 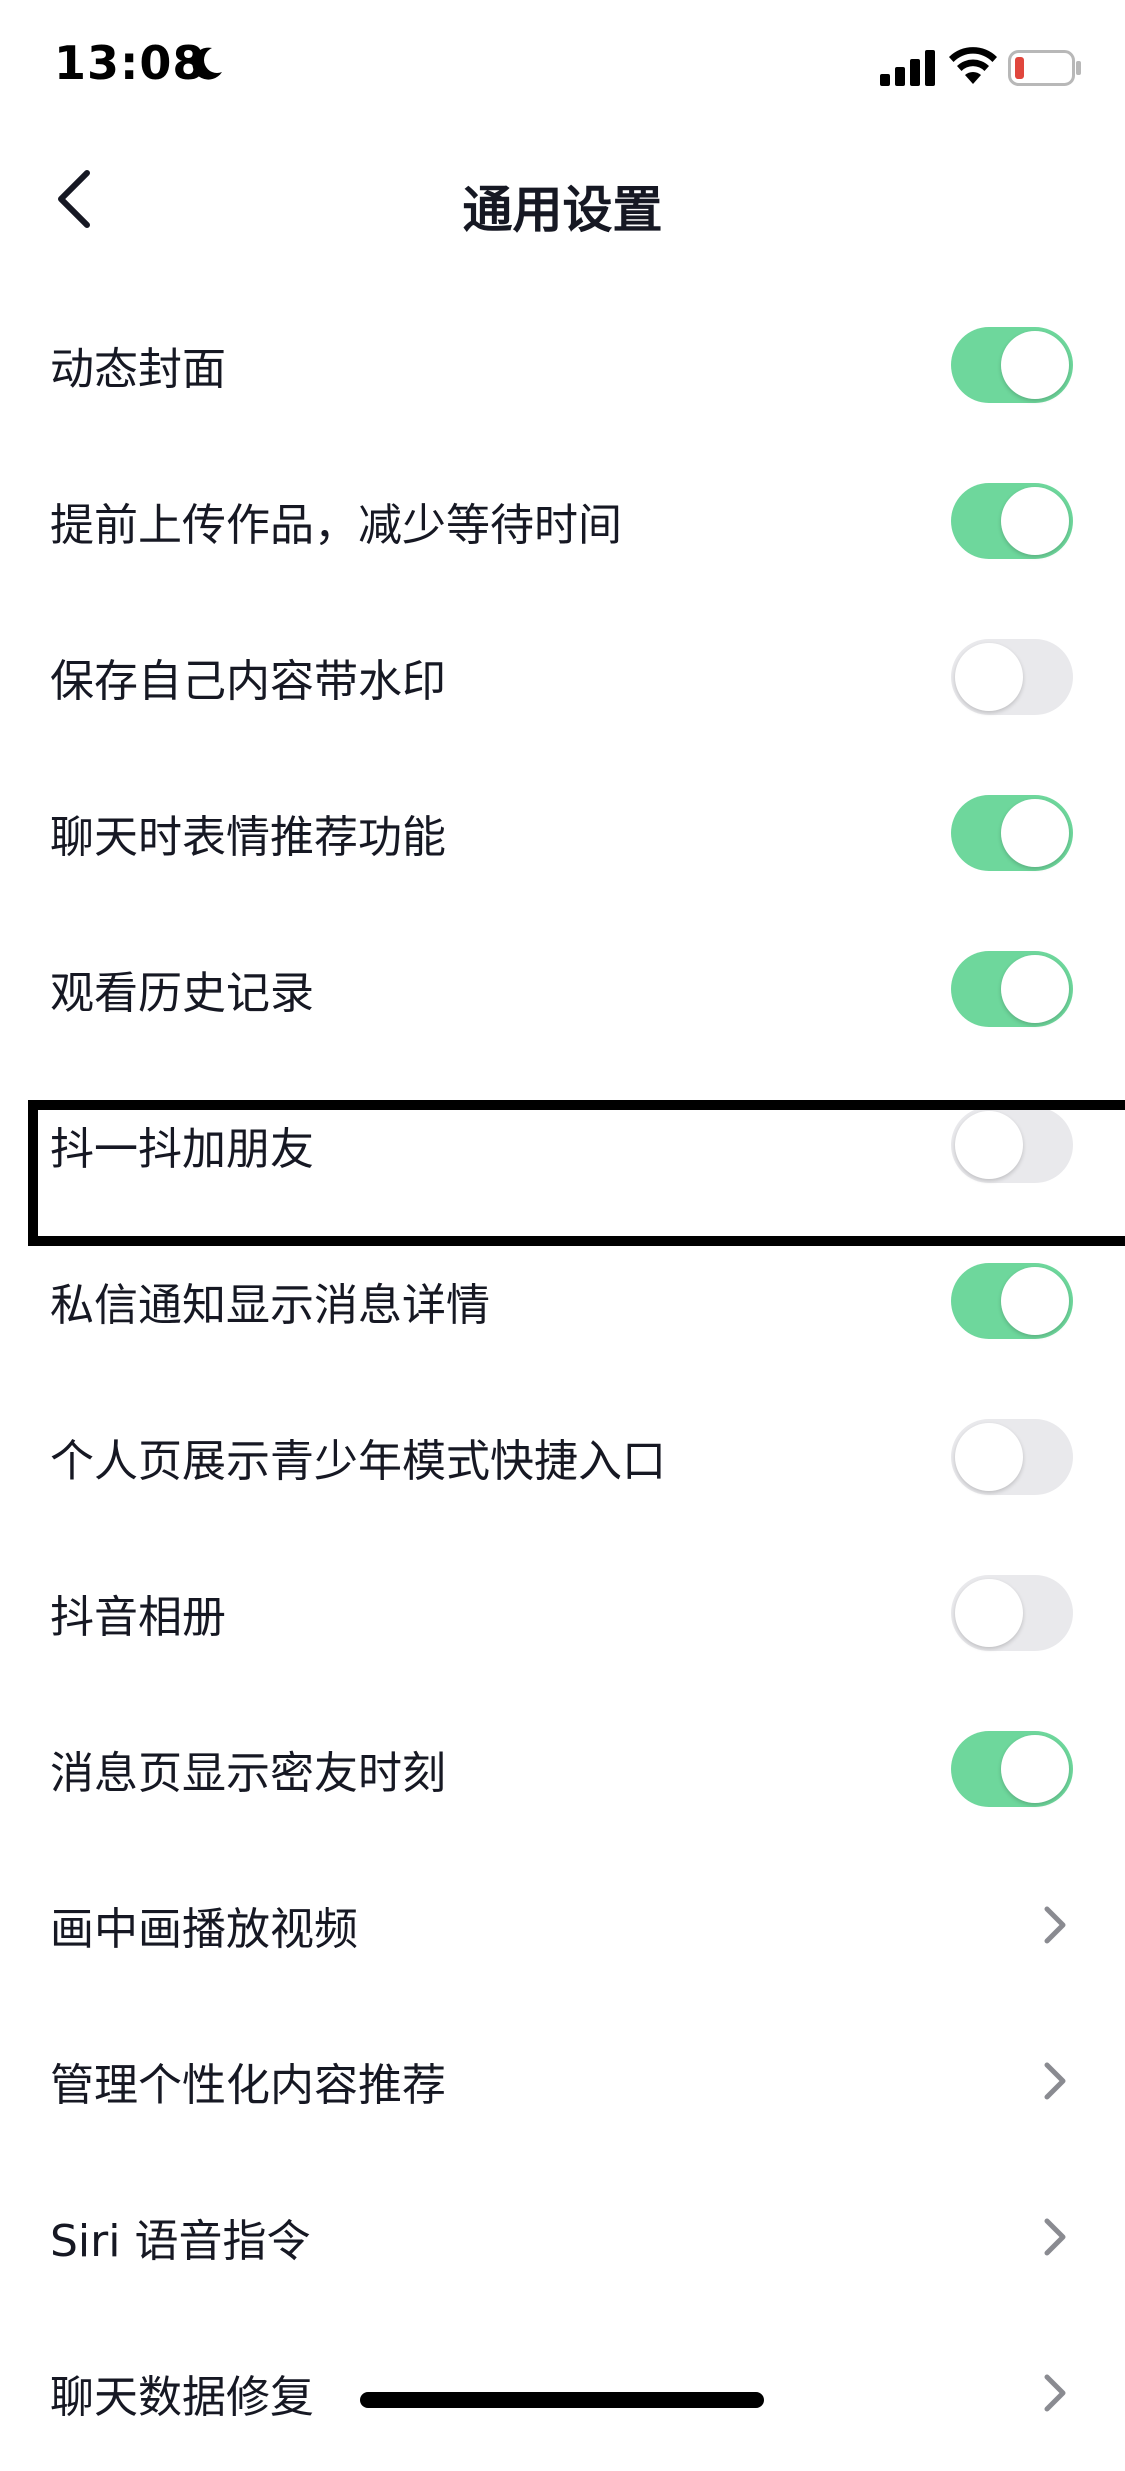 What do you see at coordinates (562, 365) in the screenshot?
I see `setting-row-dynamic-cover: 动态封面` at bounding box center [562, 365].